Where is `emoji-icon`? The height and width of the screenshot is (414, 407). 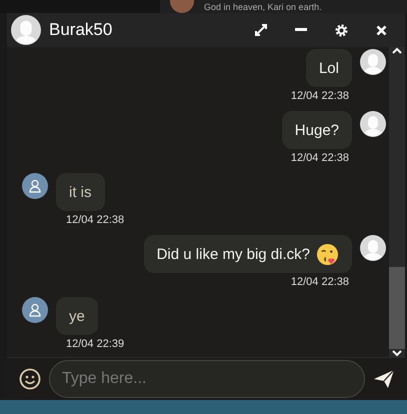
emoji-icon is located at coordinates (30, 379).